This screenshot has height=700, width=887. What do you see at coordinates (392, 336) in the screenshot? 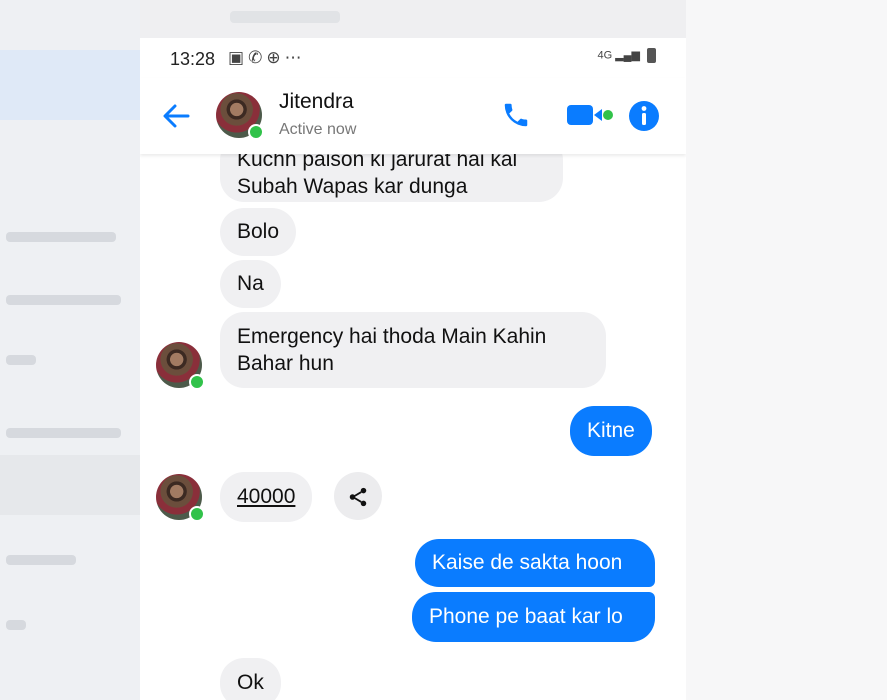
I see `message-text: Emergency hai thoda Main Kahin` at bounding box center [392, 336].